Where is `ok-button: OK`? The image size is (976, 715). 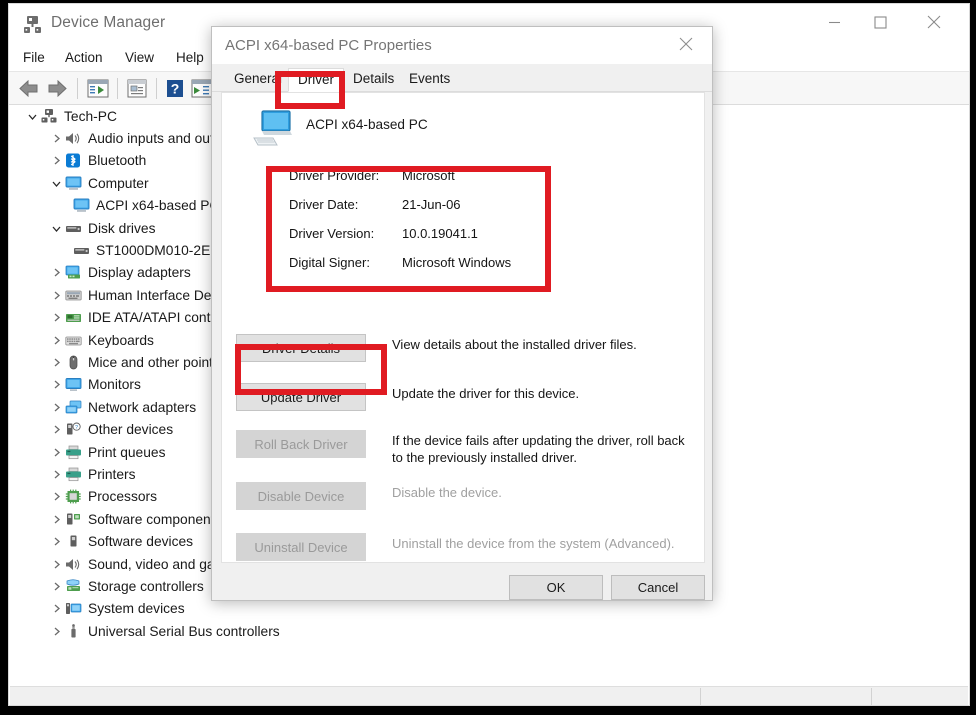
ok-button: OK is located at coordinates (556, 587).